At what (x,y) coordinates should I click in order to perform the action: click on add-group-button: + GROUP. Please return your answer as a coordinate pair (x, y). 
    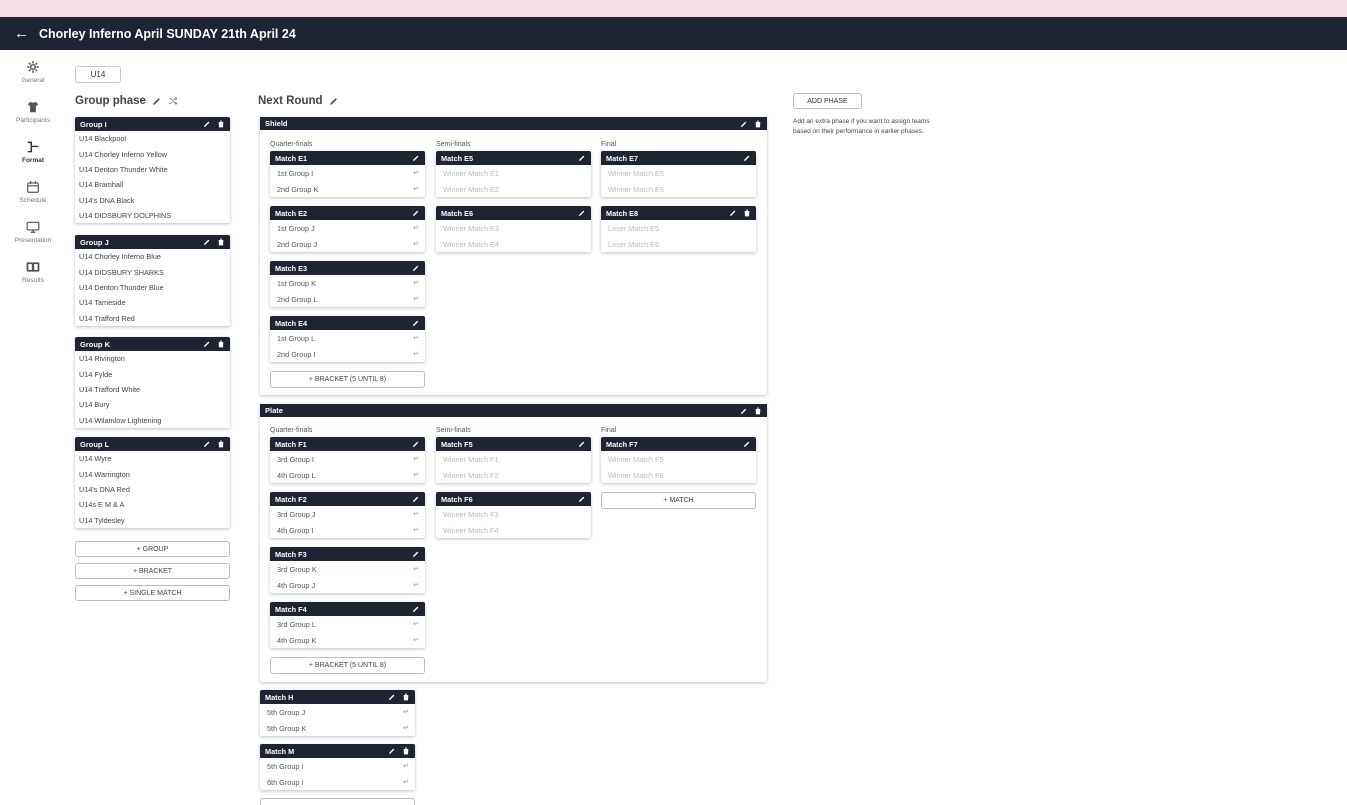
    Looking at the image, I should click on (152, 549).